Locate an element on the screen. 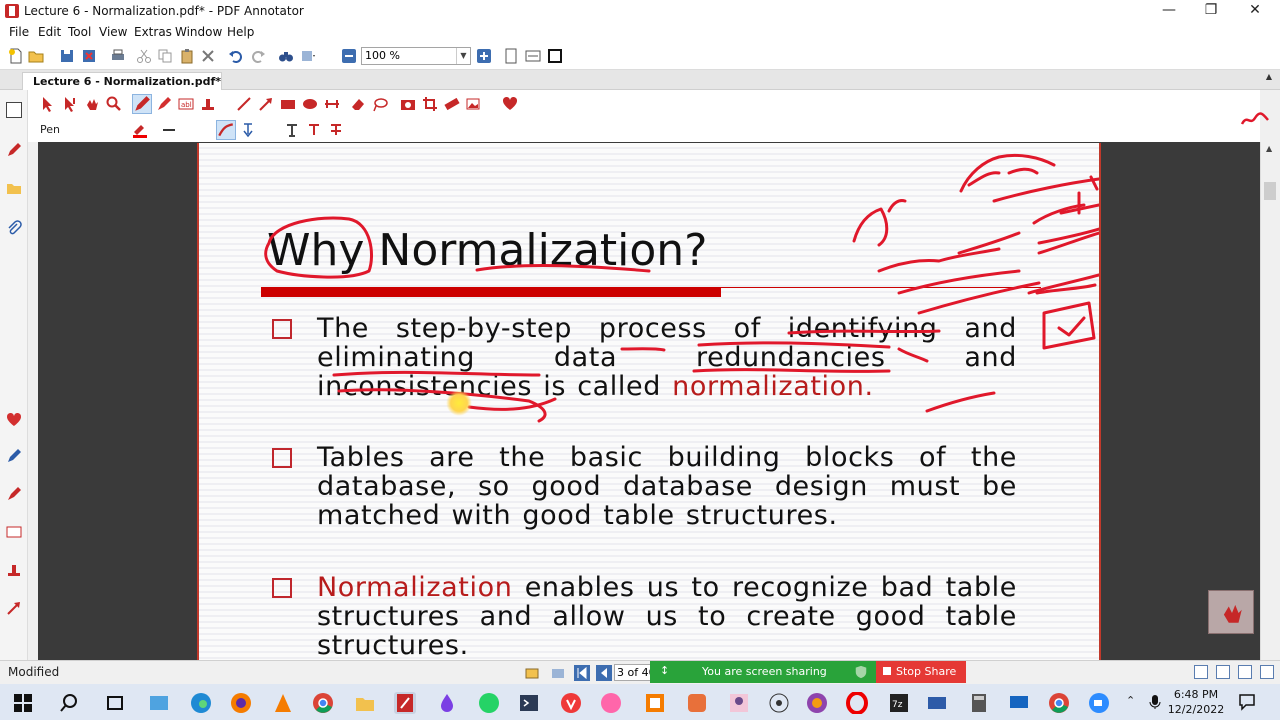 The width and height of the screenshot is (1280, 720). color-wheel-app-icon is located at coordinates (817, 703).